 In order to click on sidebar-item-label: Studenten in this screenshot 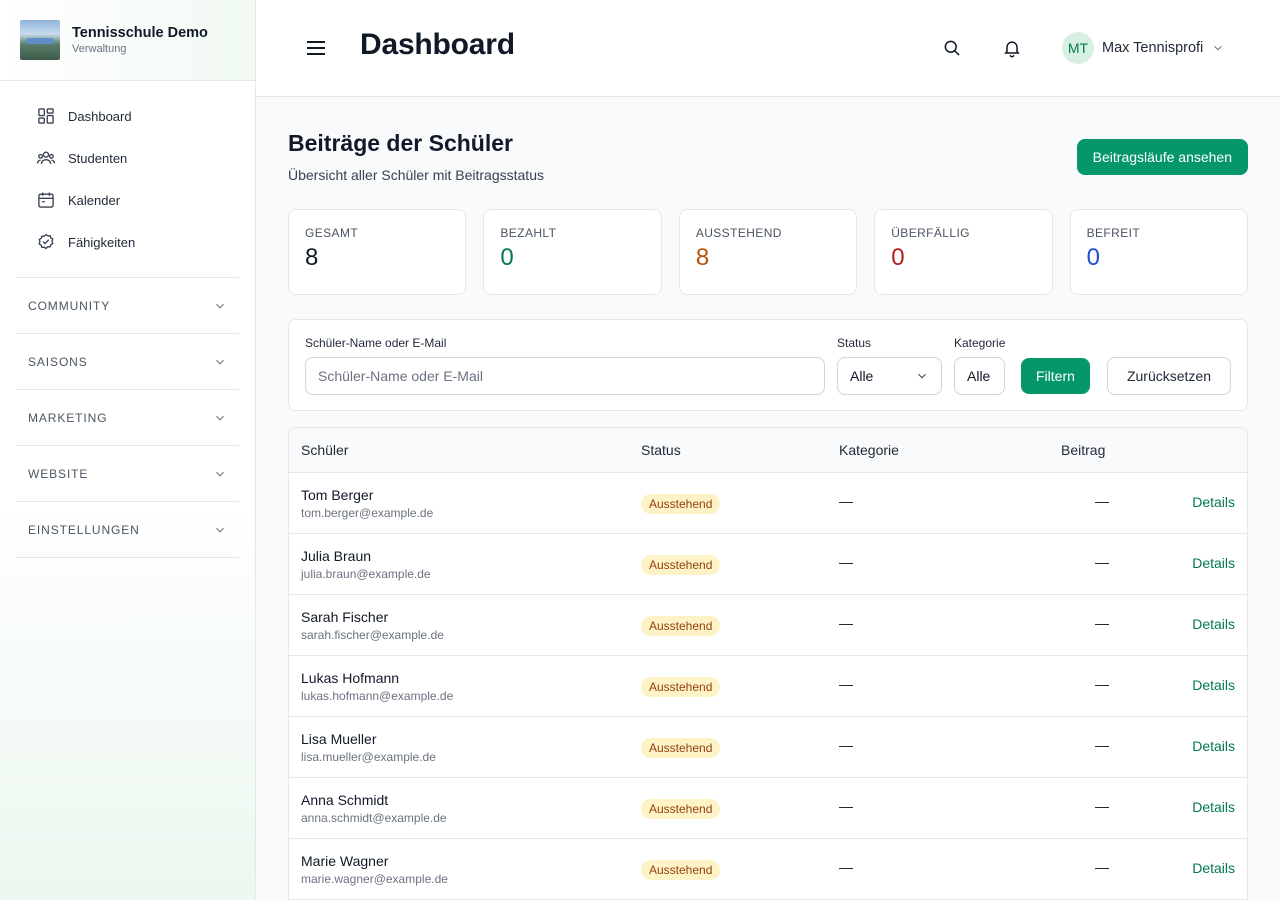, I will do `click(98, 158)`.